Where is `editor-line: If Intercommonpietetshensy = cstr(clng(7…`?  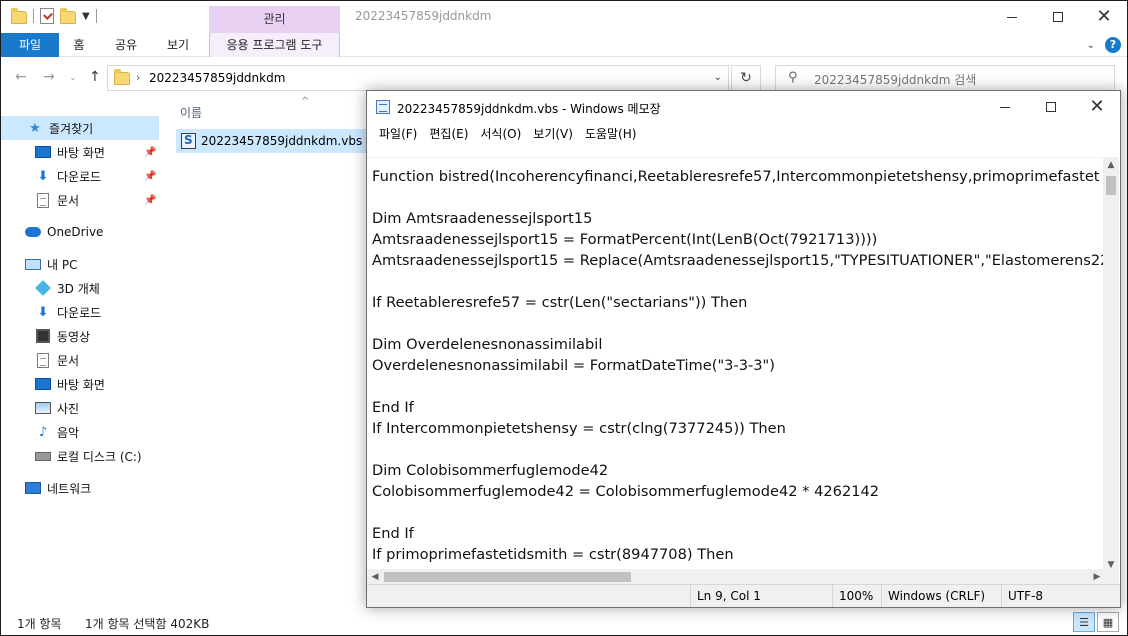 editor-line: If Intercommonpietetshensy = cstr(clng(7… is located at coordinates (738, 428).